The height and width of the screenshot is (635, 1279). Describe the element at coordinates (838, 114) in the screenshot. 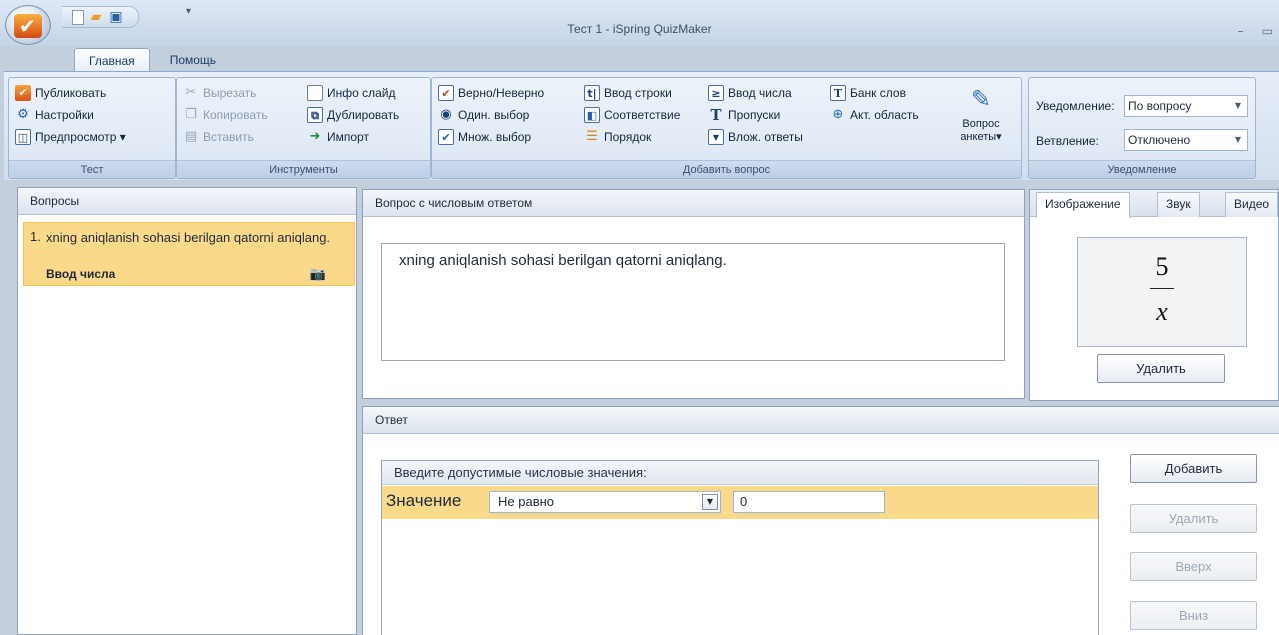

I see `crosshair-icon: ⊕` at that location.